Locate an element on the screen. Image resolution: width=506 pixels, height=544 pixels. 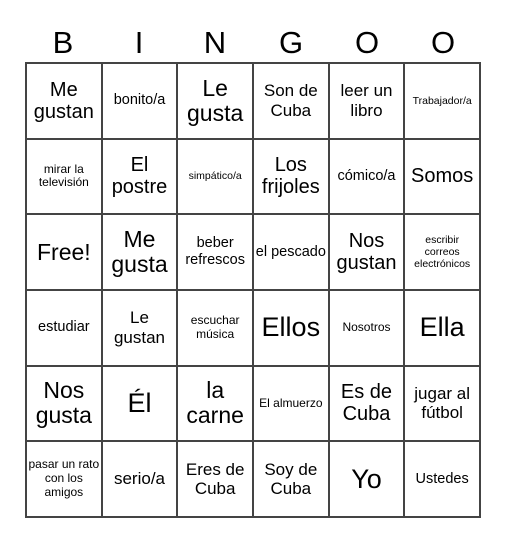
cell-text: jugar al fútbol is located at coordinates (442, 403).